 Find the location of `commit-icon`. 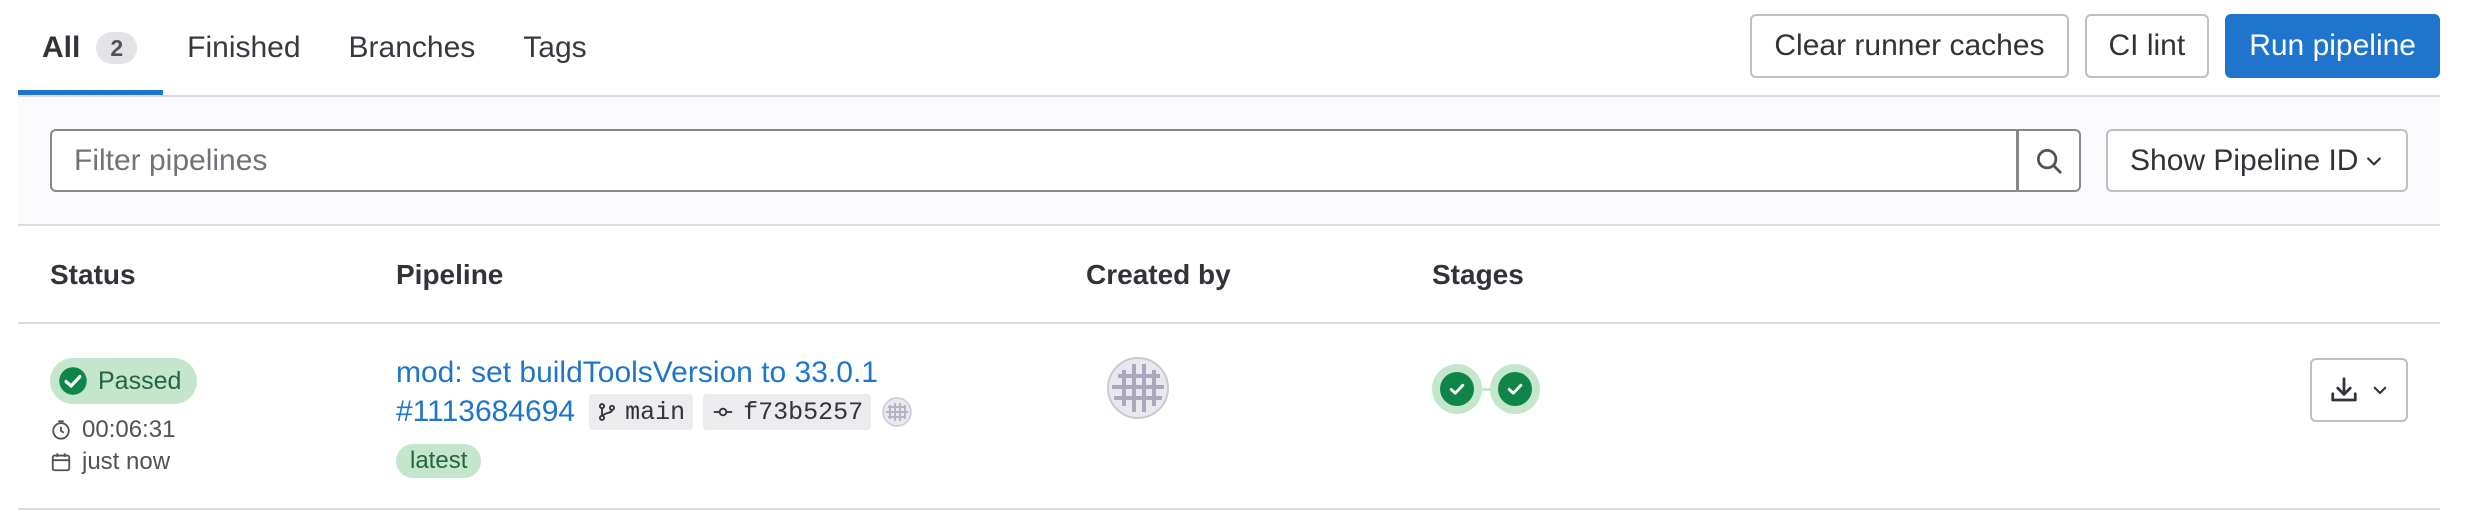

commit-icon is located at coordinates (723, 412).